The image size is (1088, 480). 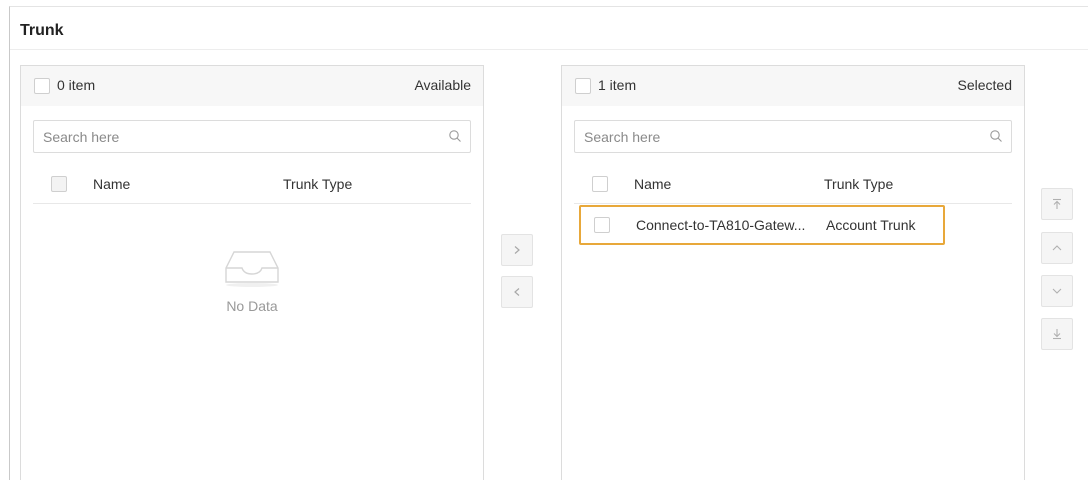 I want to click on available-table-header: Name Trunk Type, so click(x=252, y=185).